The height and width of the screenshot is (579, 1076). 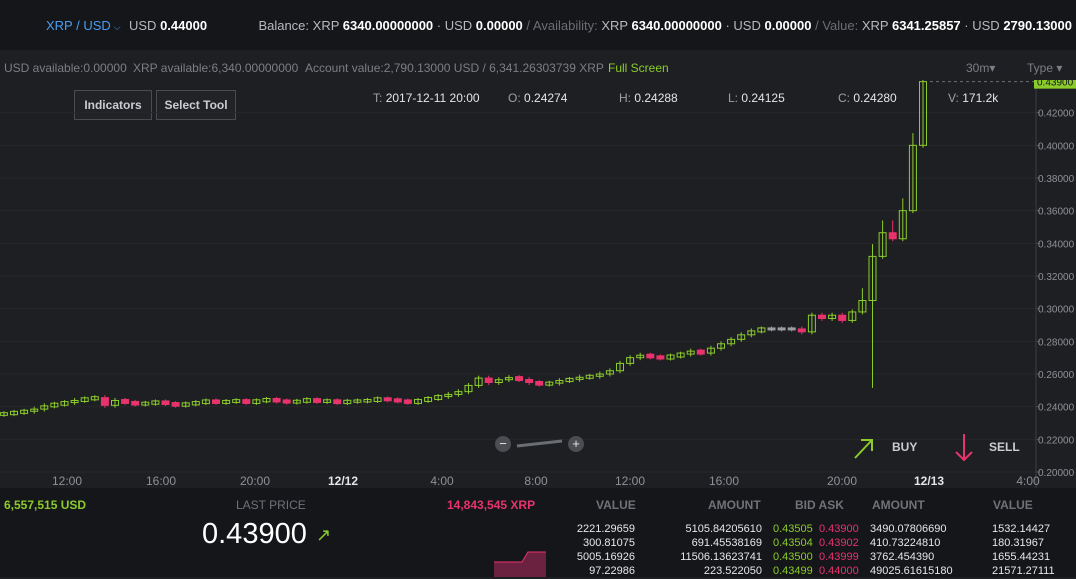 I want to click on full-screen-link: Full Screen, so click(x=638, y=68).